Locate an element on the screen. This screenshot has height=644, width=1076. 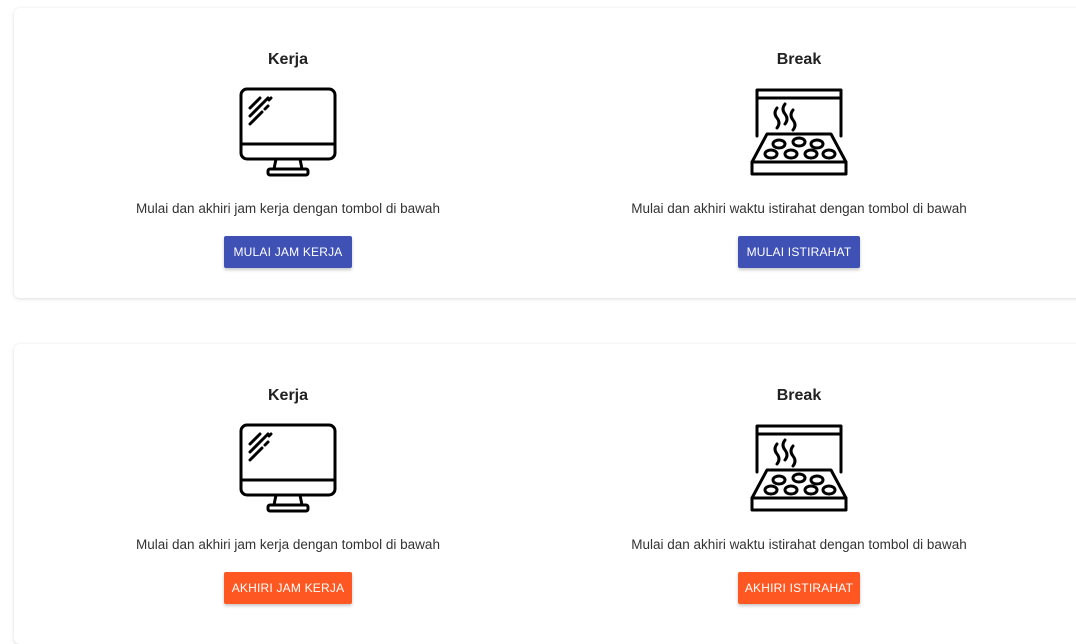
end-break-button: AKHIRI ISTIRAHAT is located at coordinates (799, 588).